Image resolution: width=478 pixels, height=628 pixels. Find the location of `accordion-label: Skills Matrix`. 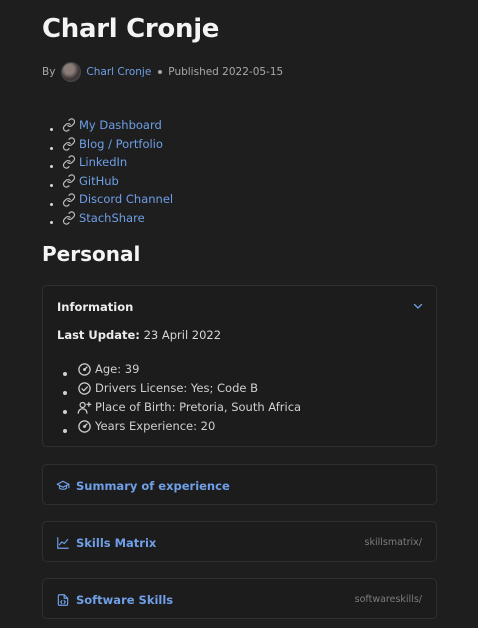

accordion-label: Skills Matrix is located at coordinates (116, 543).